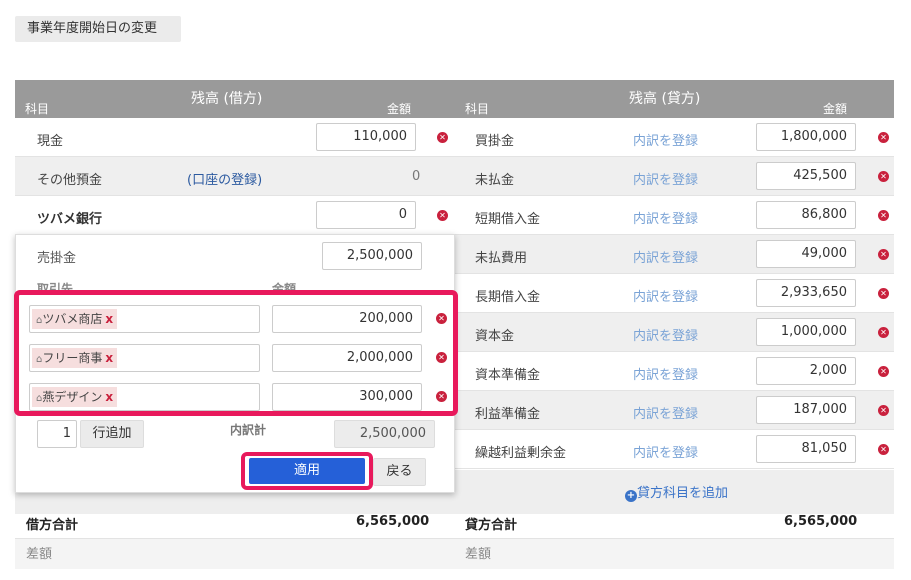  I want to click on amount-input: 81,050, so click(806, 449).